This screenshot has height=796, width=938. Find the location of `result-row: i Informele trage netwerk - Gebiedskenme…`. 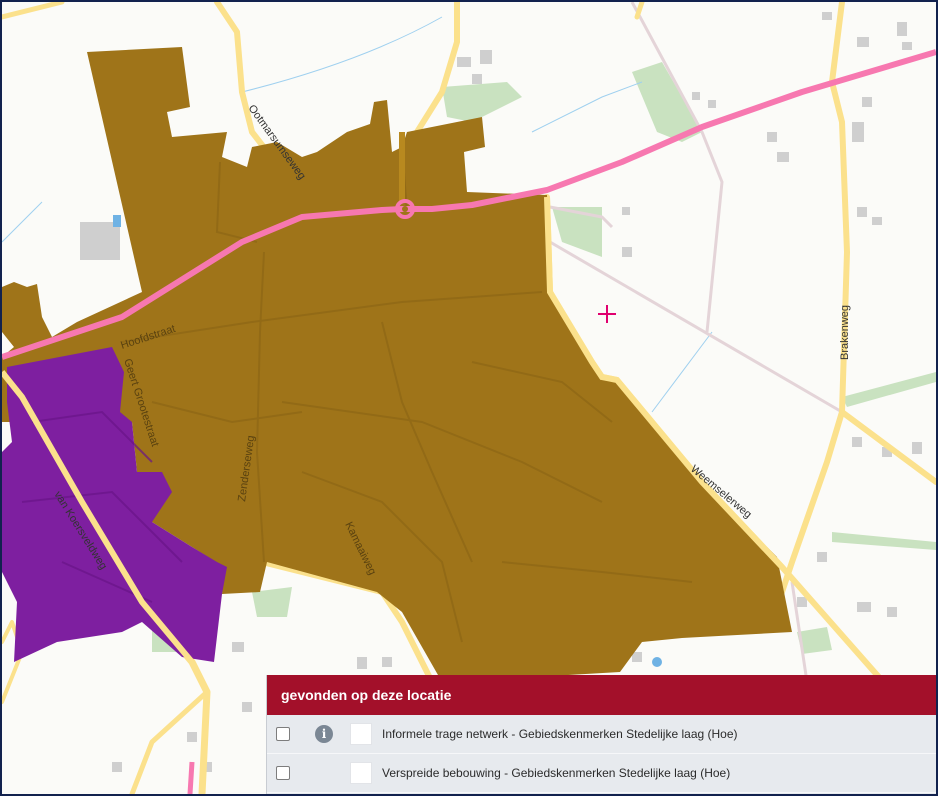

result-row: i Informele trage netwerk - Gebiedskenme… is located at coordinates (601, 734).